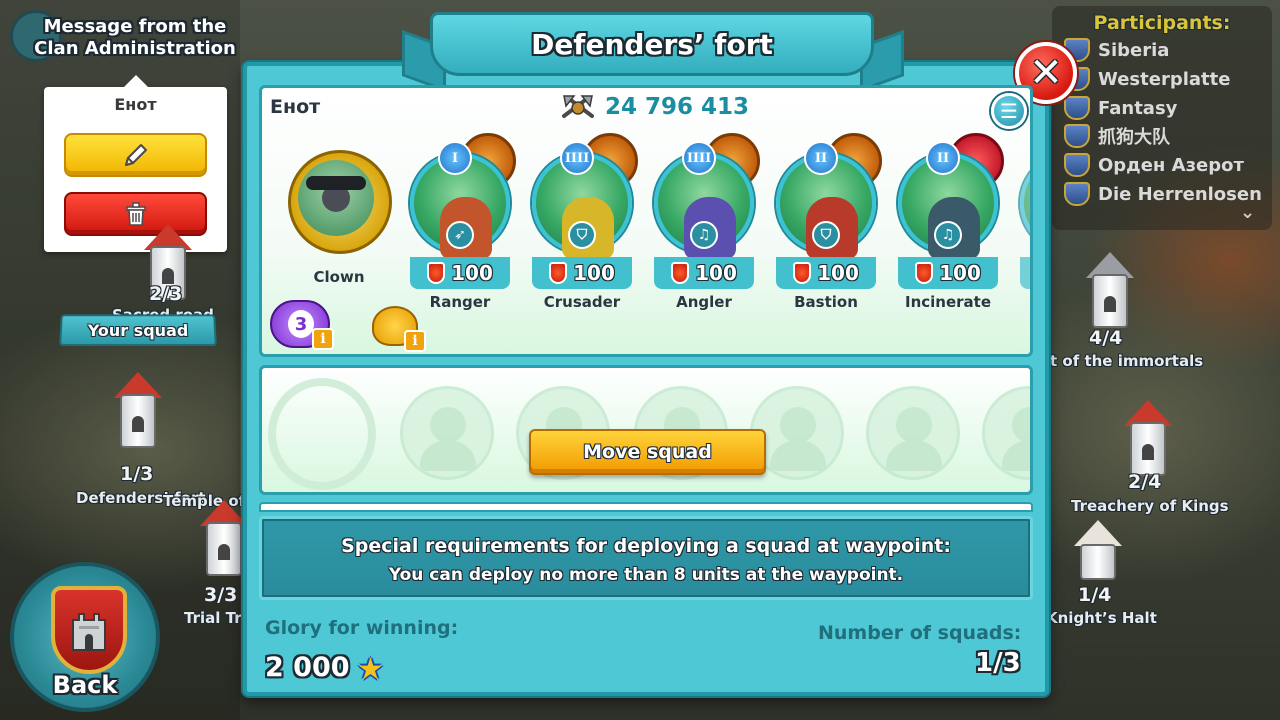  I want to click on participant-row: Westerplatte, so click(1147, 79).